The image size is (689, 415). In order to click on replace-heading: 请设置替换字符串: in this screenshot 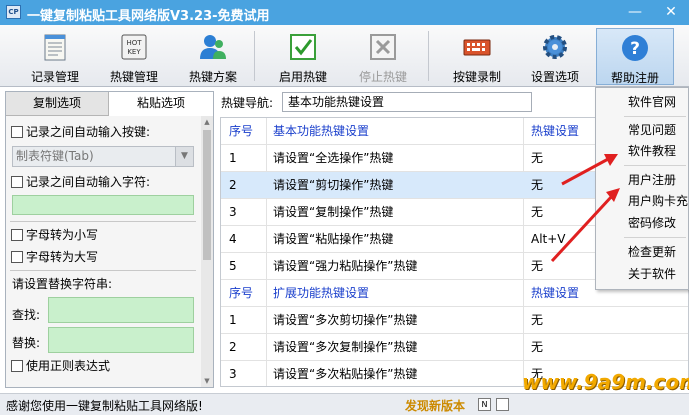, I will do `click(62, 284)`.